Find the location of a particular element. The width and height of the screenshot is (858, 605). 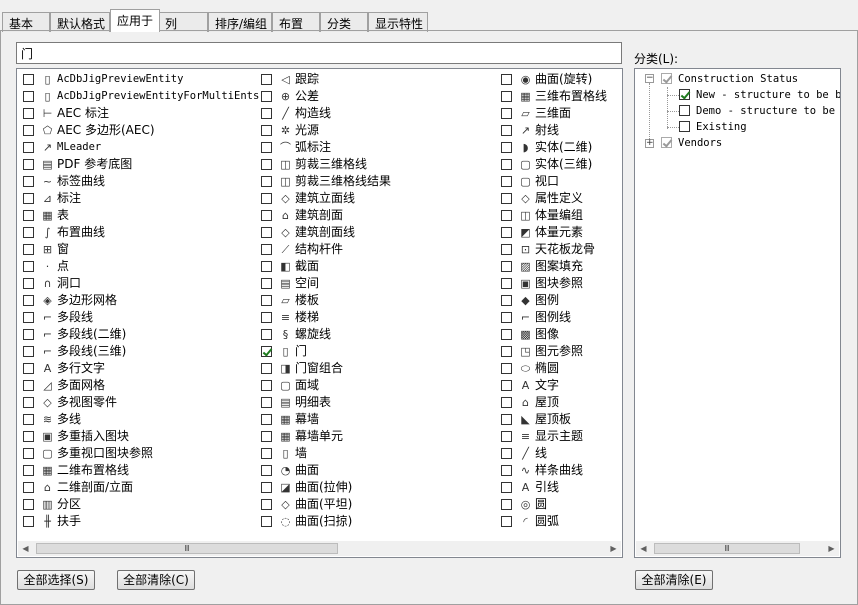

list-item: ╱ 构造线 is located at coordinates (377, 113).